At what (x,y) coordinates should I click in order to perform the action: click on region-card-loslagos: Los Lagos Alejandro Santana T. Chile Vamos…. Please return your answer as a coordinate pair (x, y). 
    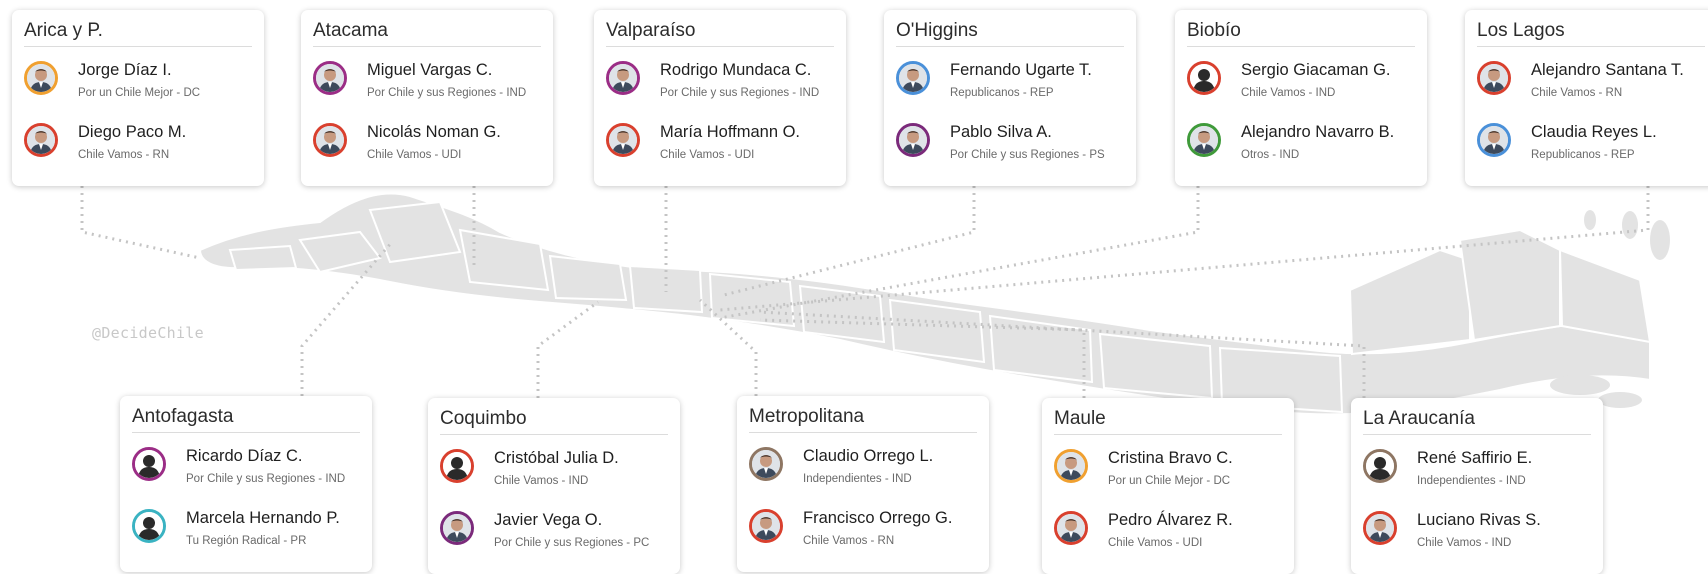
    Looking at the image, I should click on (1586, 98).